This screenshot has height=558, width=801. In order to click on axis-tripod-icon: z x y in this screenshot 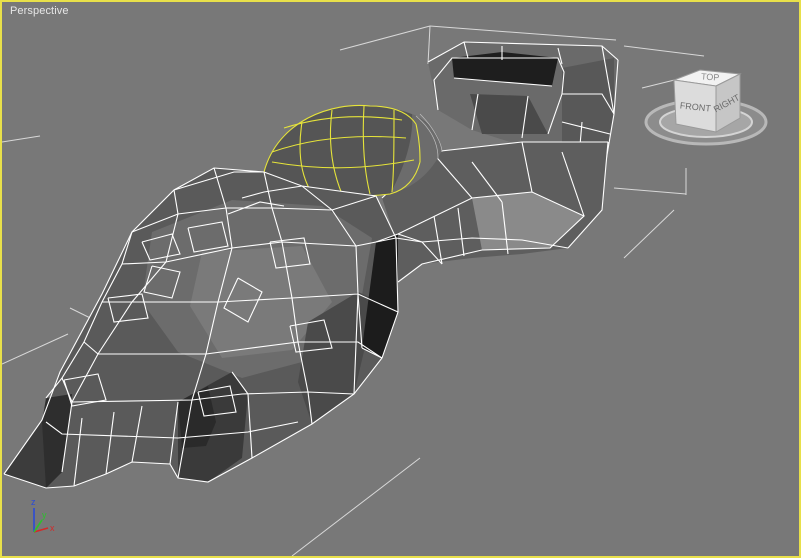, I will do `click(43, 515)`.